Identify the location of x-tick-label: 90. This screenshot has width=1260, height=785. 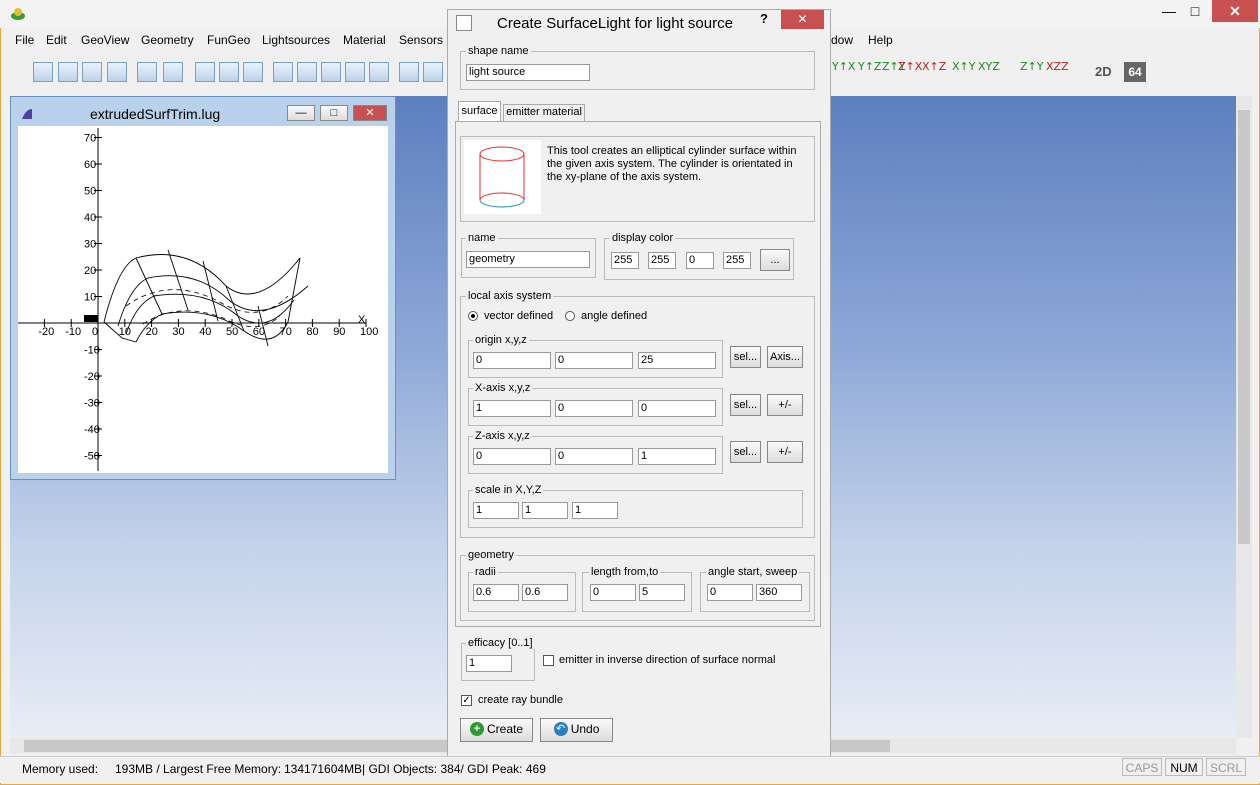
(339, 332).